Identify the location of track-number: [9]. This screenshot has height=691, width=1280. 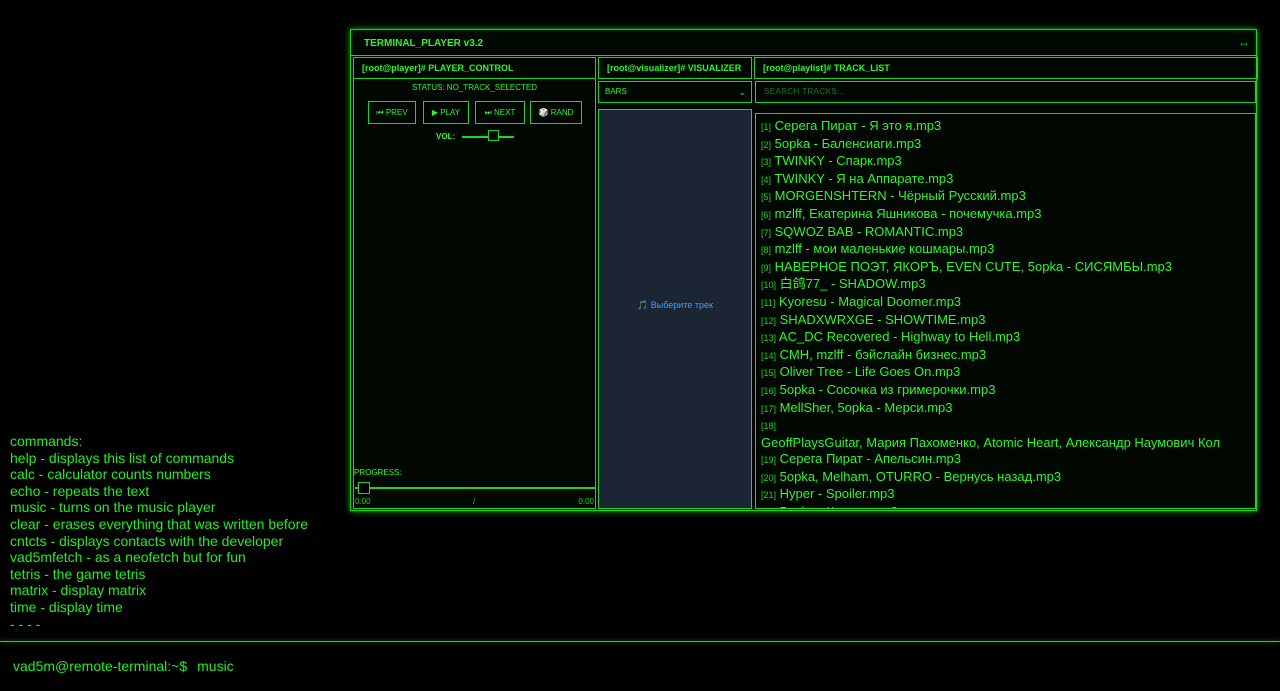
(766, 267).